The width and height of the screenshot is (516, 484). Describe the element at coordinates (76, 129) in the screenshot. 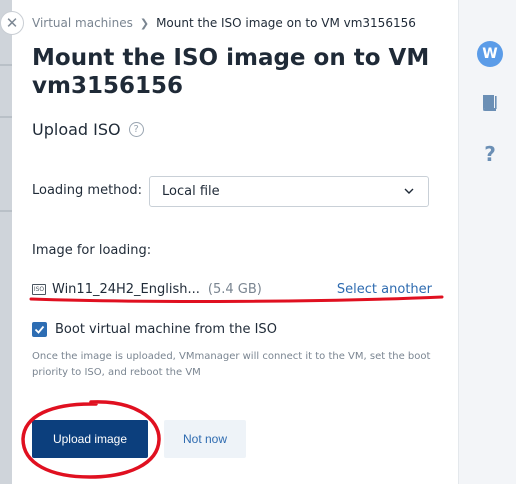

I see `section-title-text: Upload ISO` at that location.